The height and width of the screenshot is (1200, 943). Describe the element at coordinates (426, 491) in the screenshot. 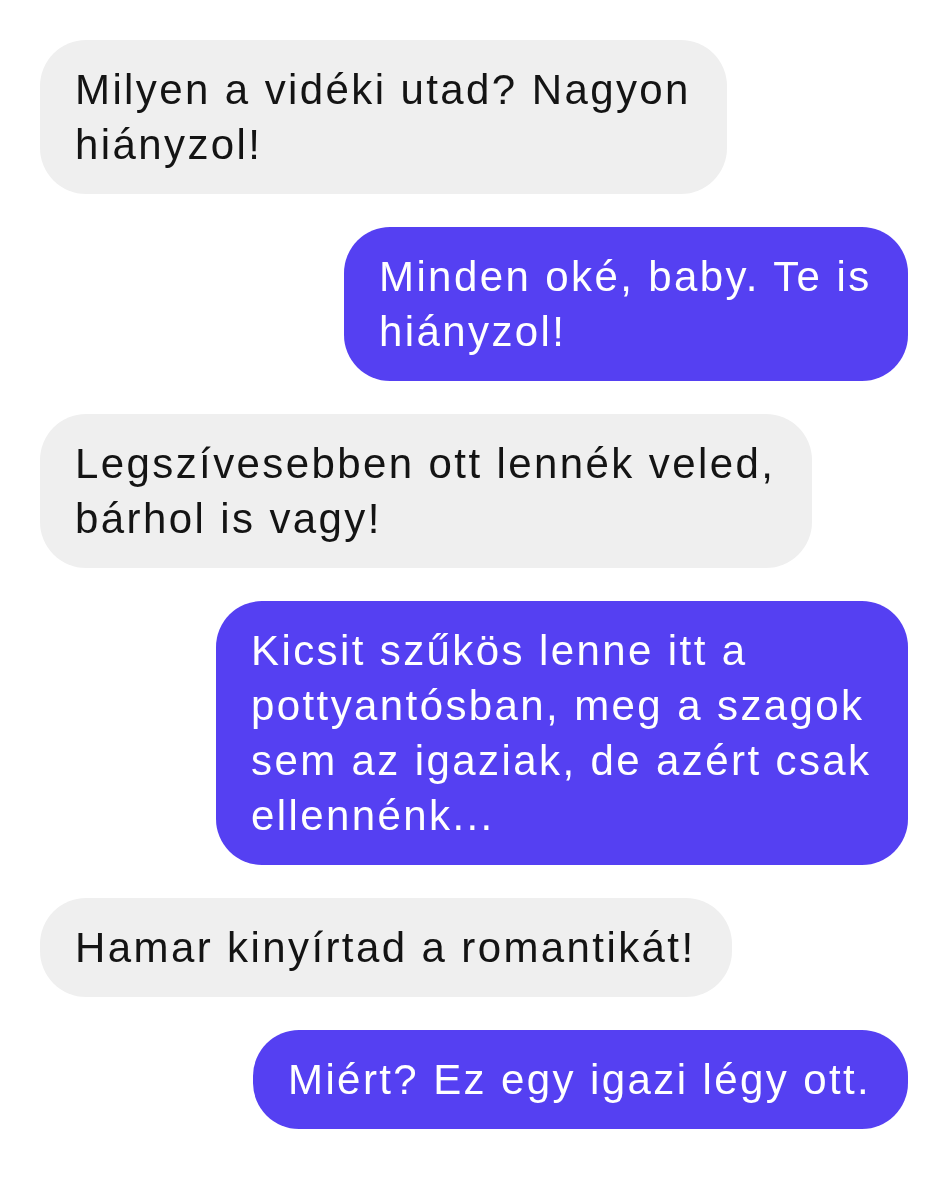

I see `message-bubble: Legszívesebben ott lennék veled, bárhol is vagy!` at that location.